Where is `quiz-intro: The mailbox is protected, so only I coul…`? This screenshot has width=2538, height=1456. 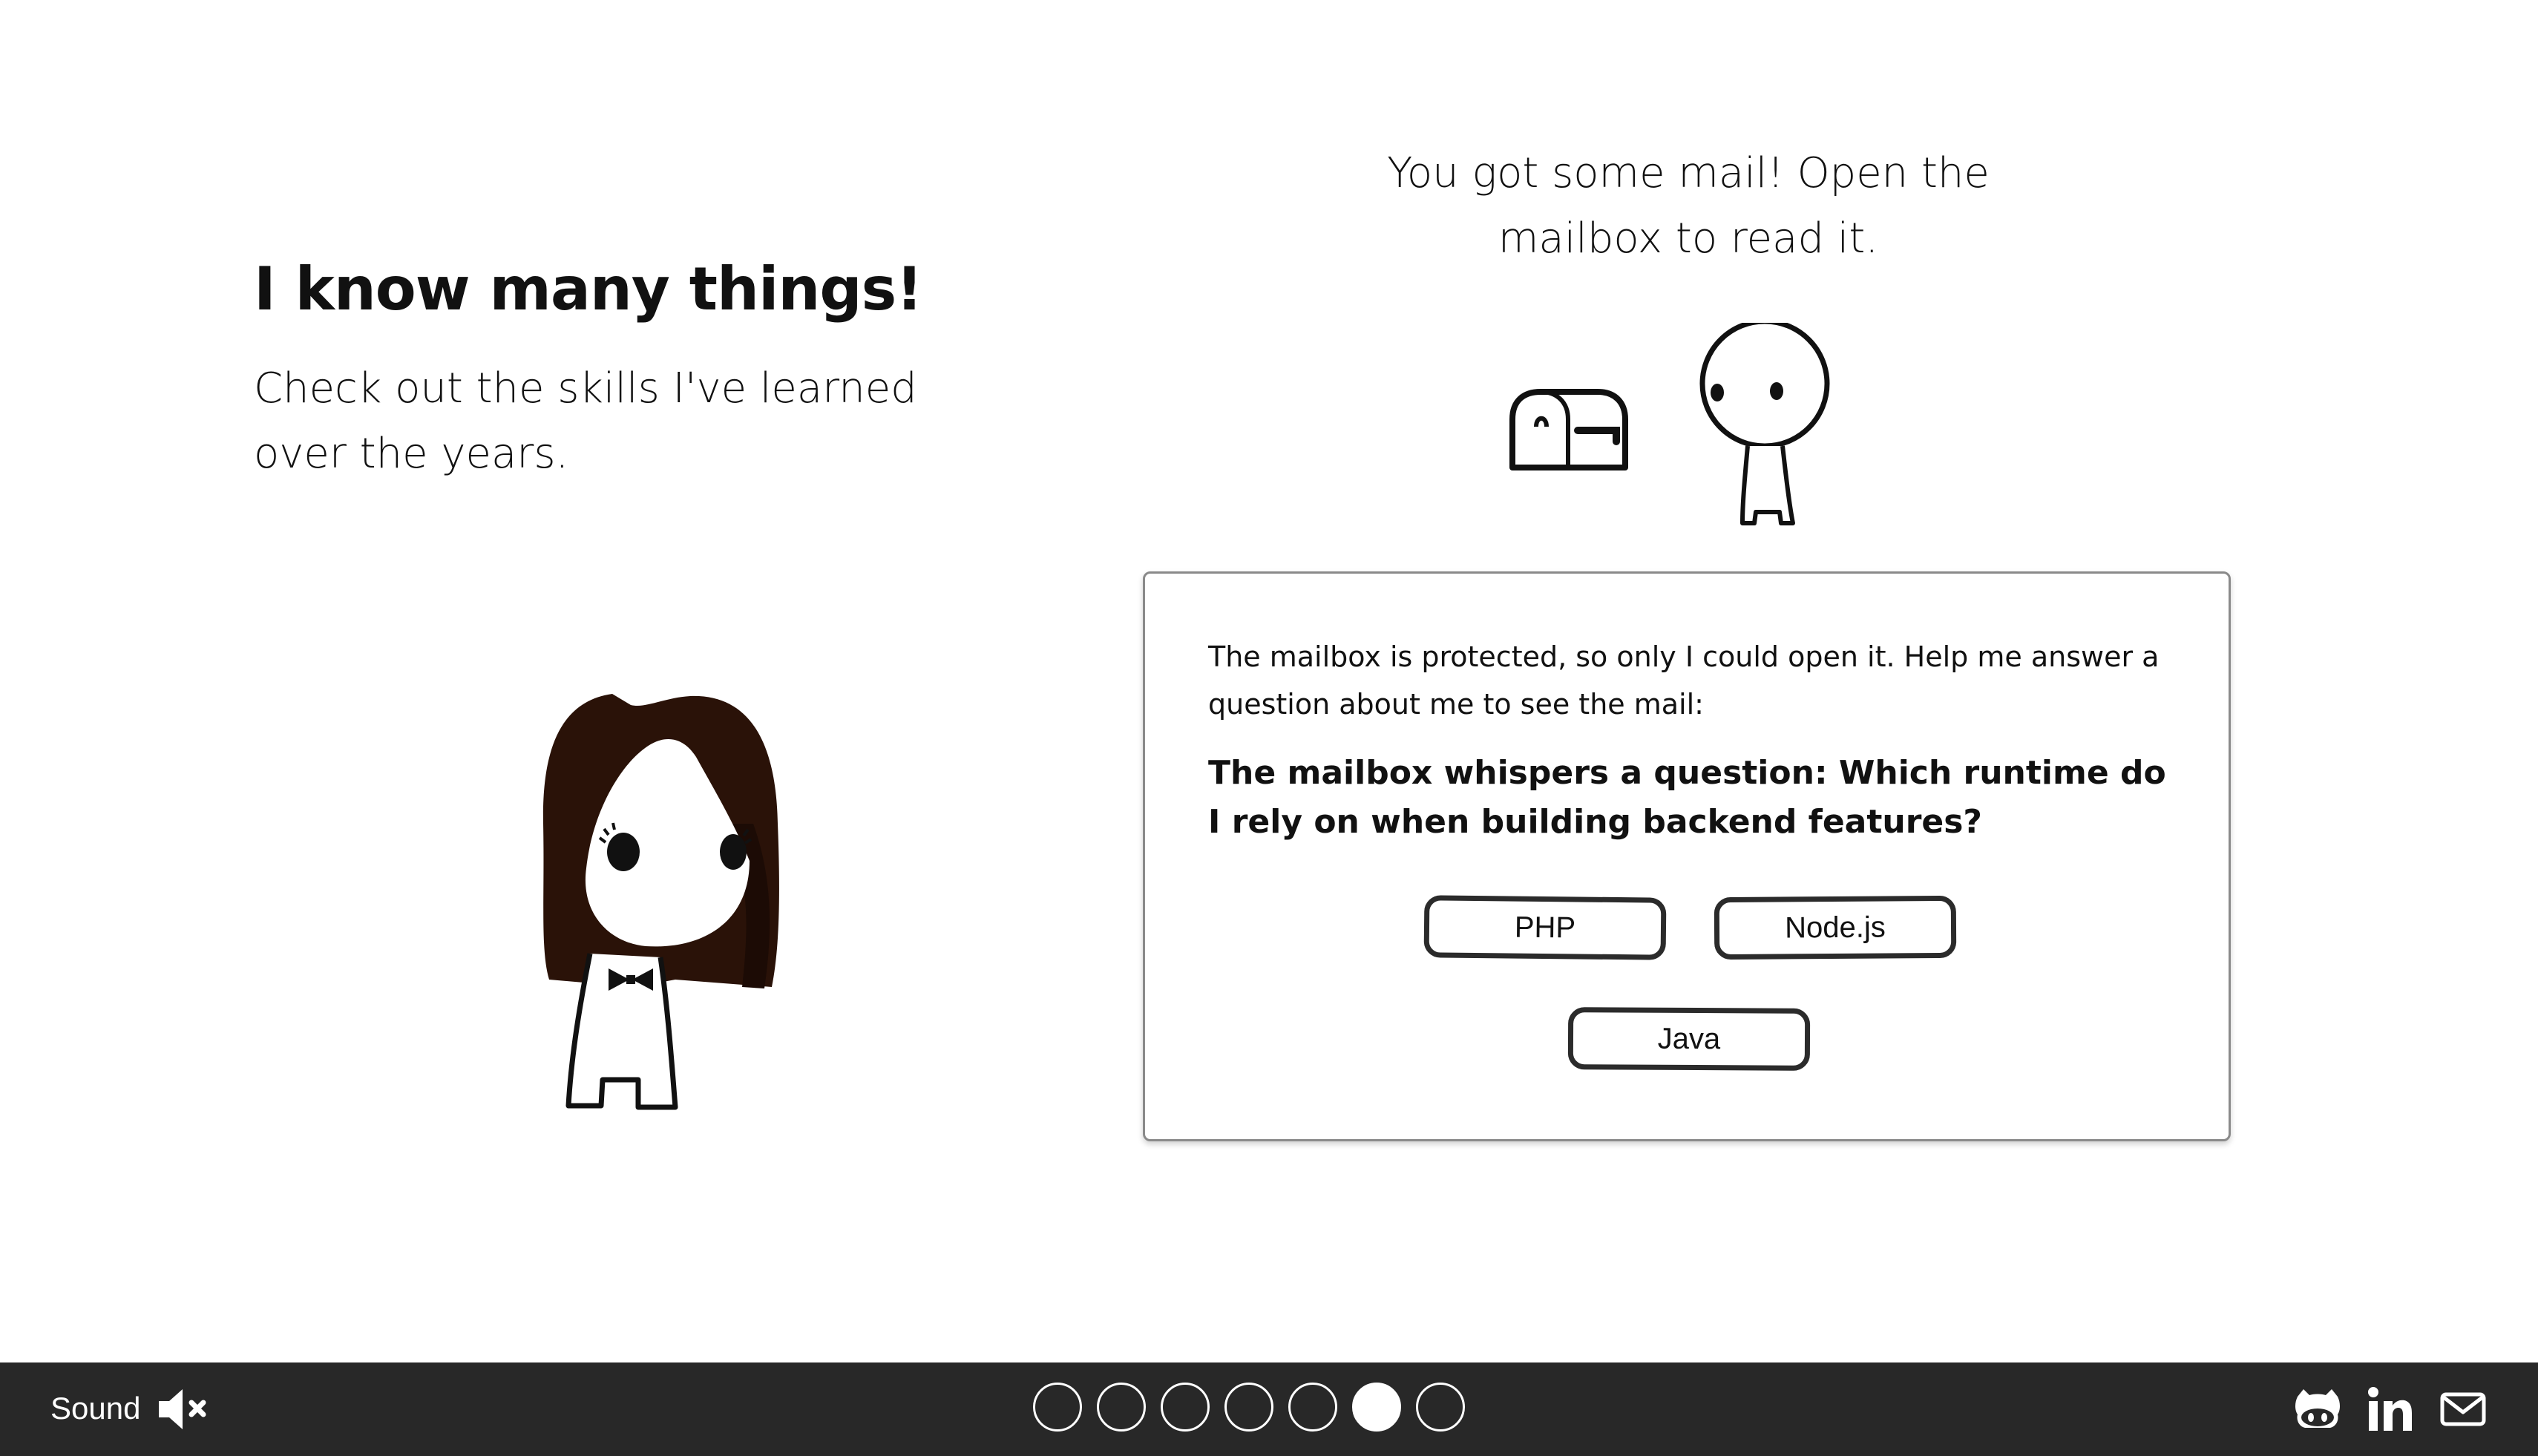
quiz-intro: The mailbox is protected, so only I coul… is located at coordinates (1684, 681).